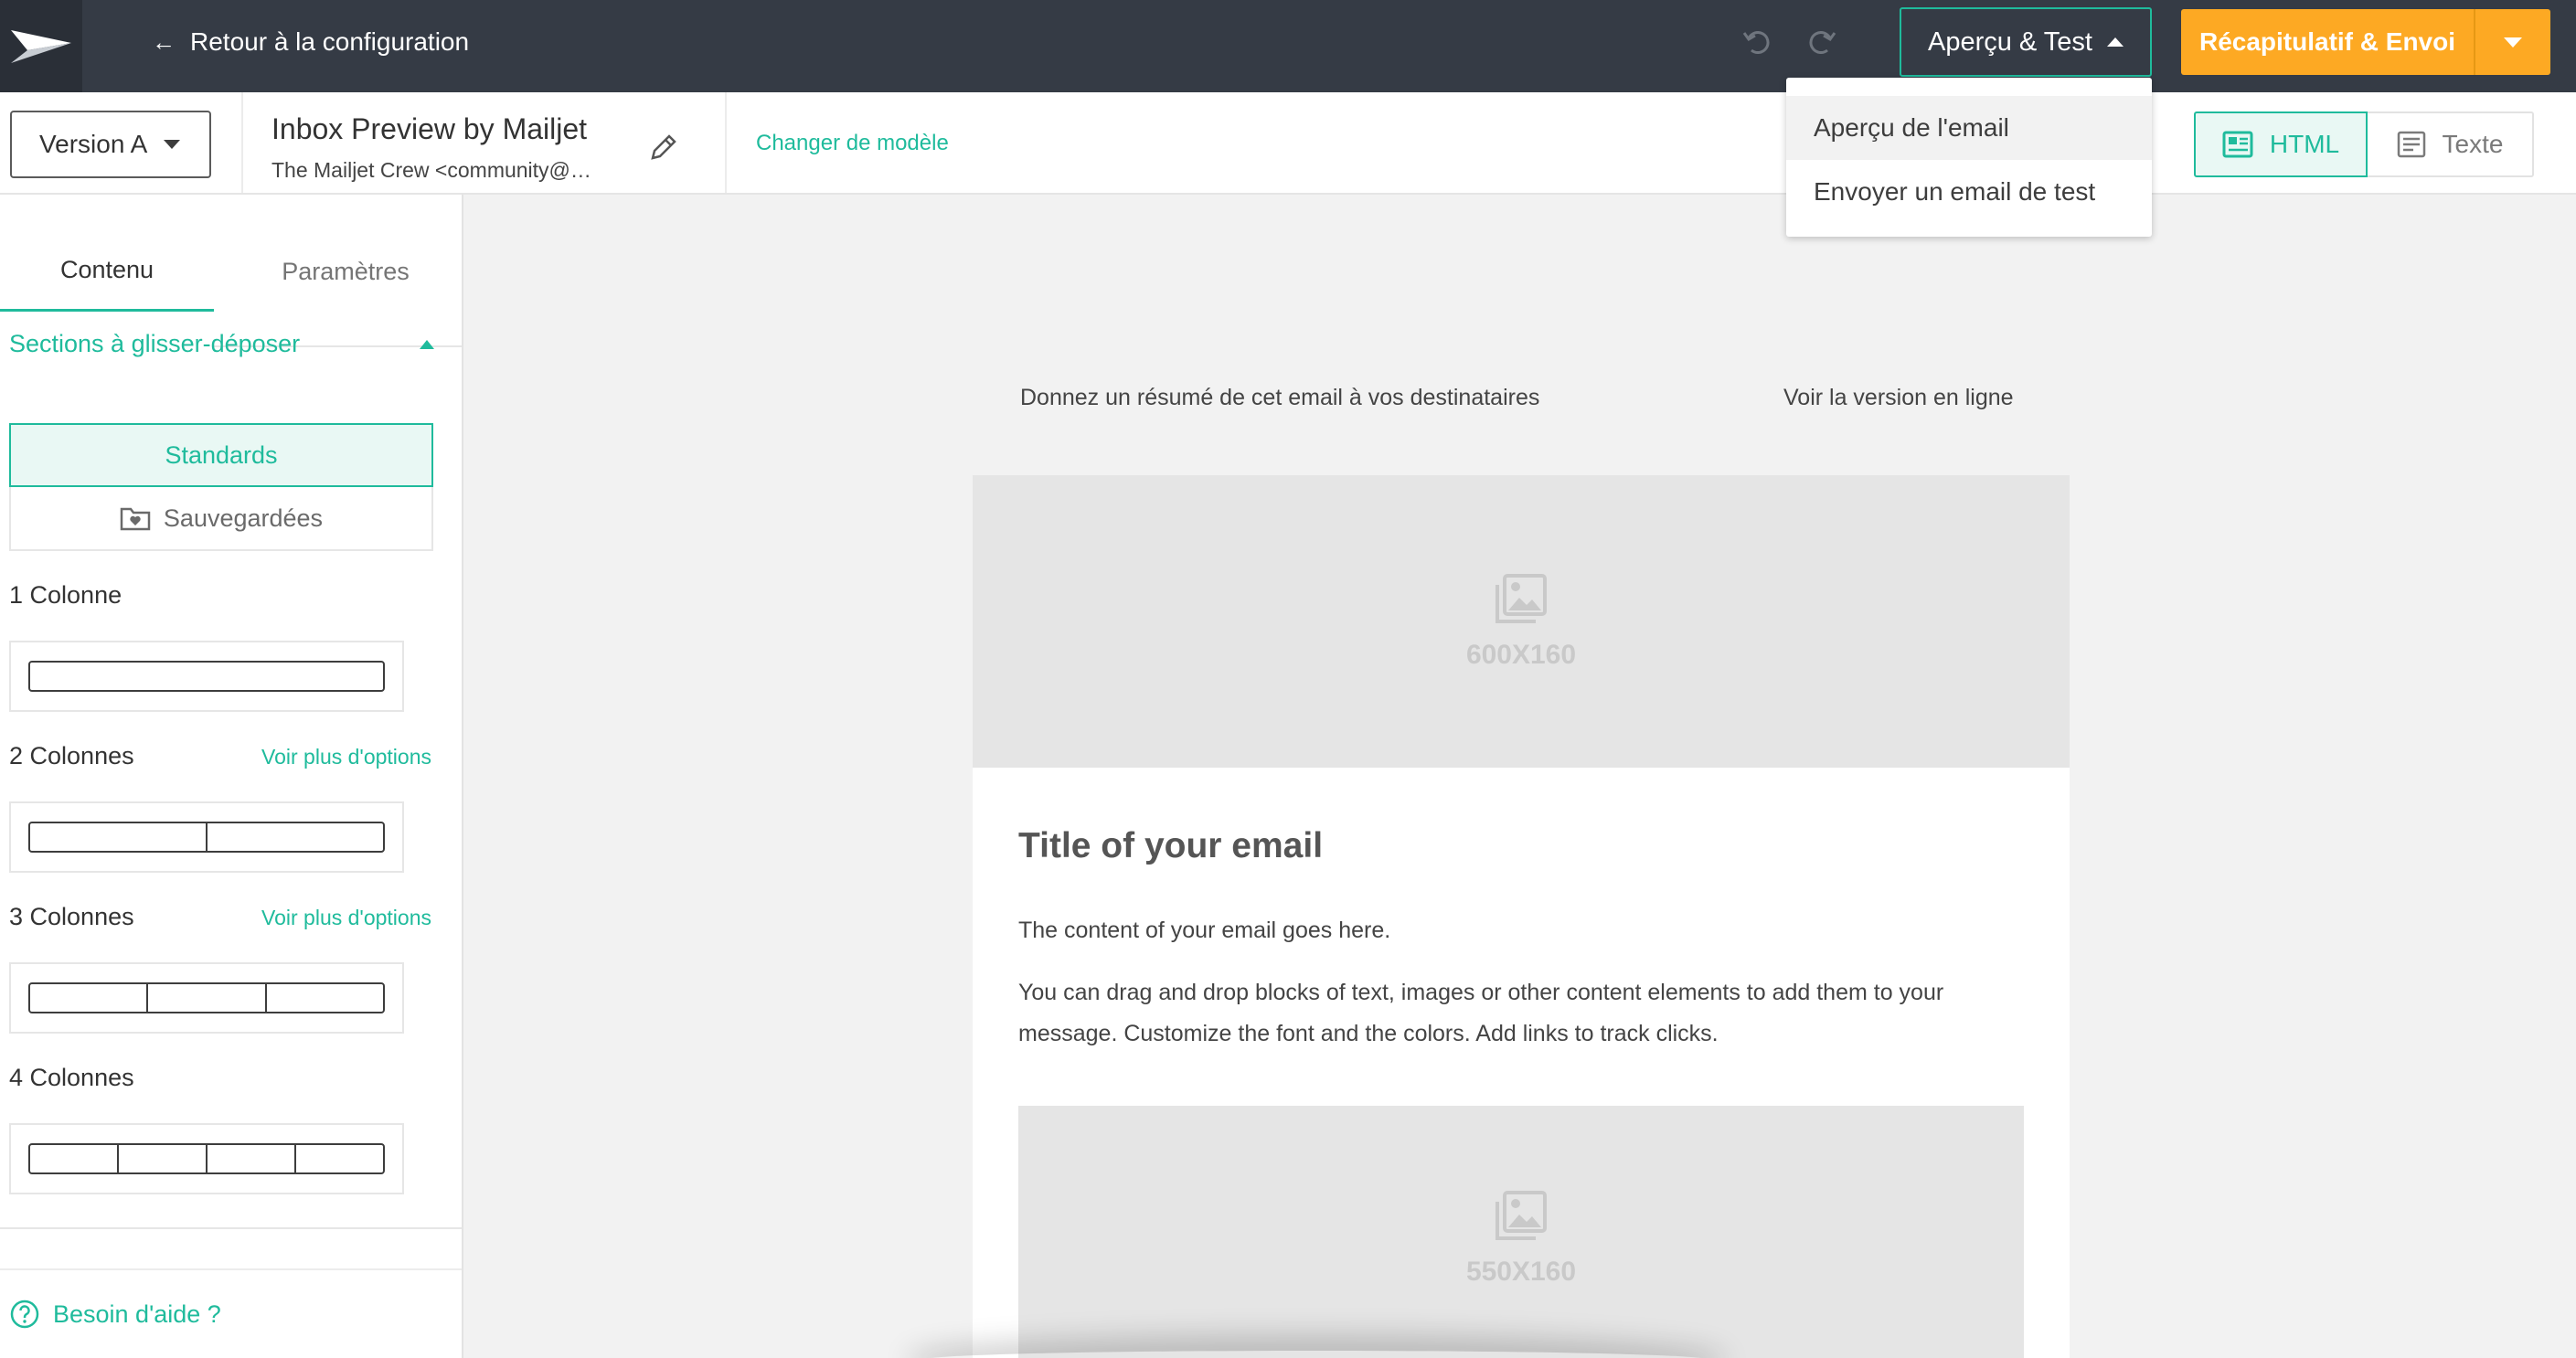  I want to click on preview-test-label: Aperçu & Test, so click(2009, 42).